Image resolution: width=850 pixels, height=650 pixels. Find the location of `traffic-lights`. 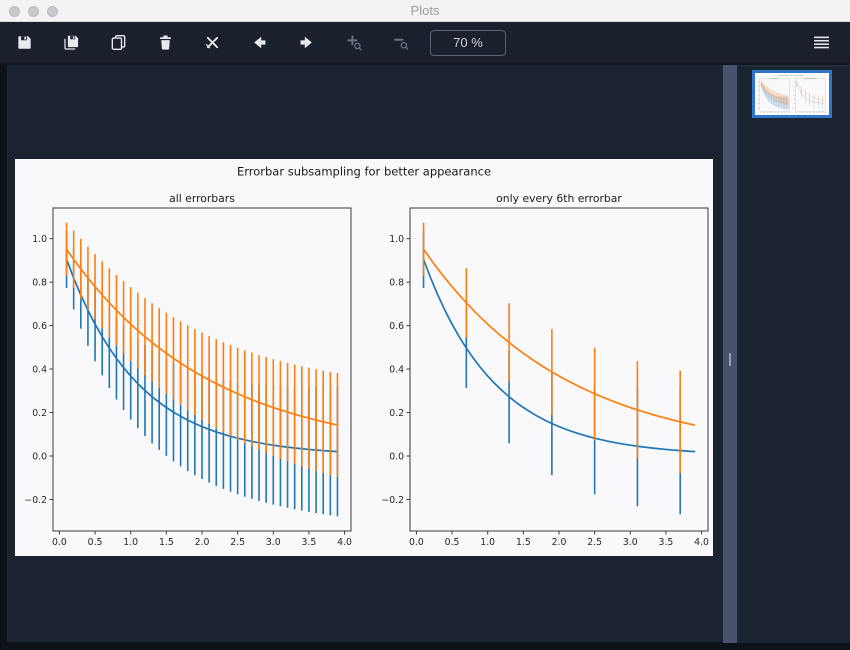

traffic-lights is located at coordinates (33, 11).